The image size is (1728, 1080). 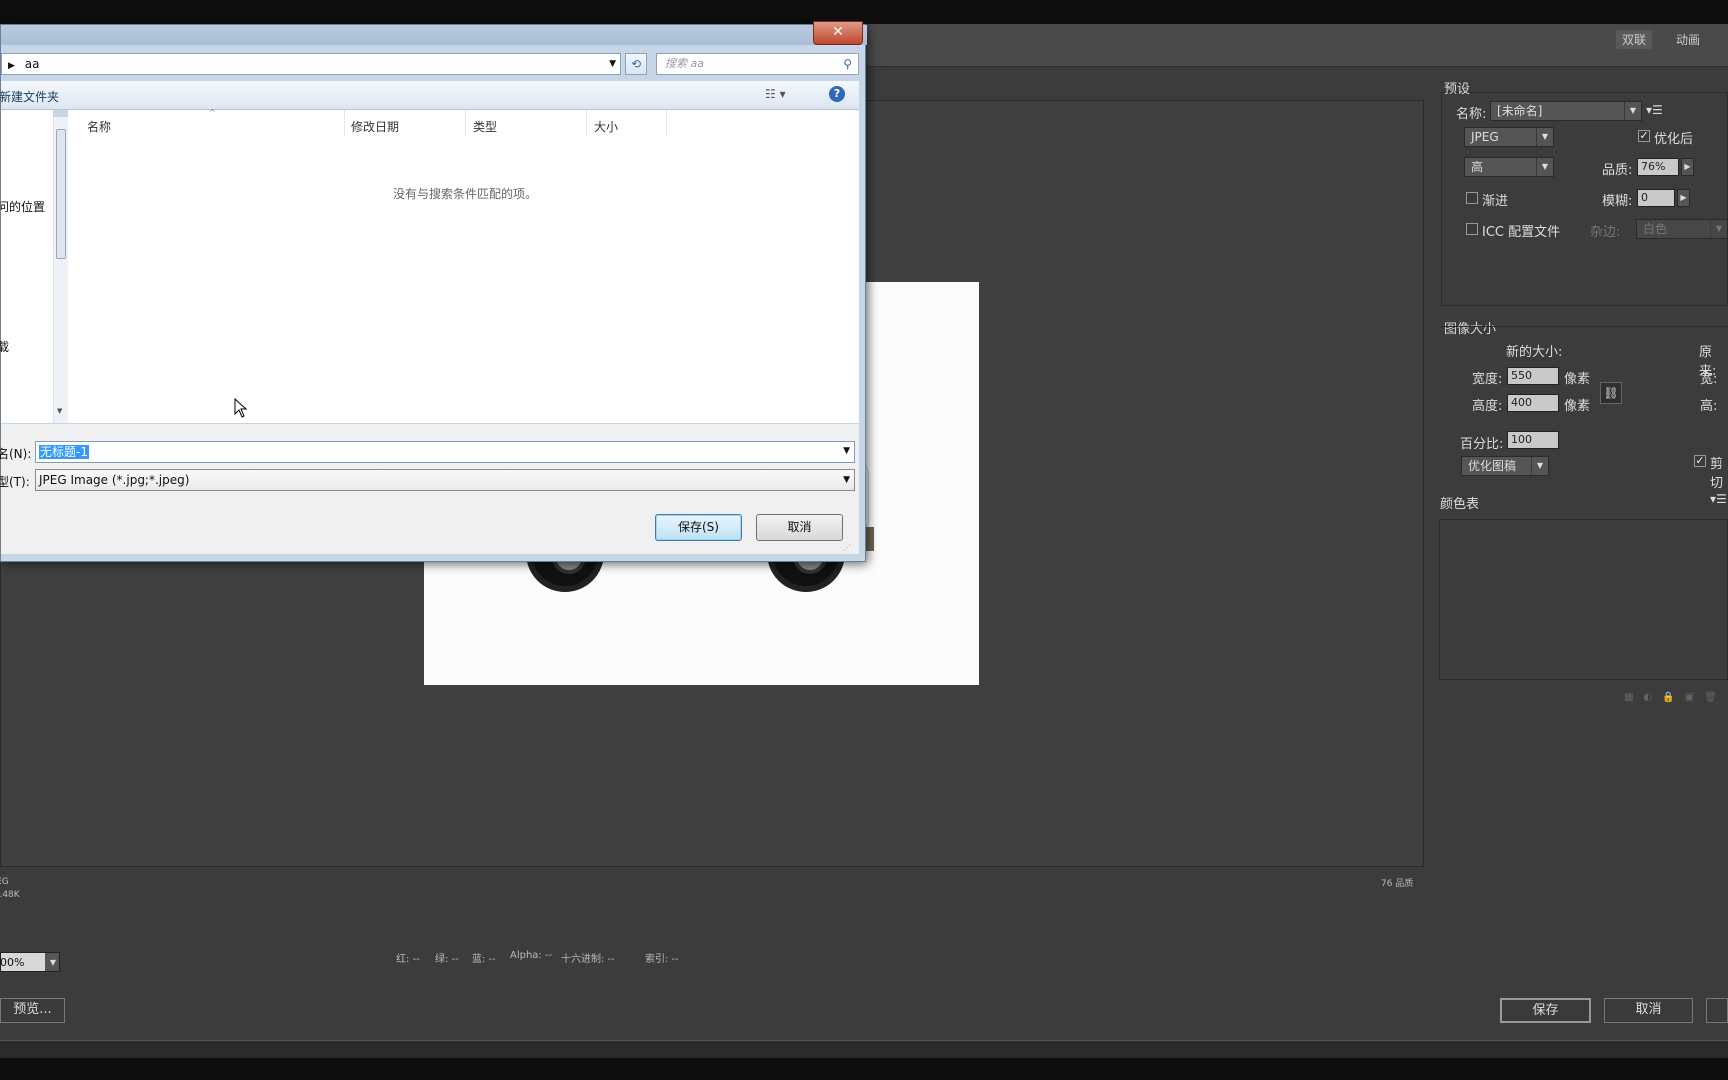 What do you see at coordinates (1482, 444) in the screenshot?
I see `percent-label: 百分比:` at bounding box center [1482, 444].